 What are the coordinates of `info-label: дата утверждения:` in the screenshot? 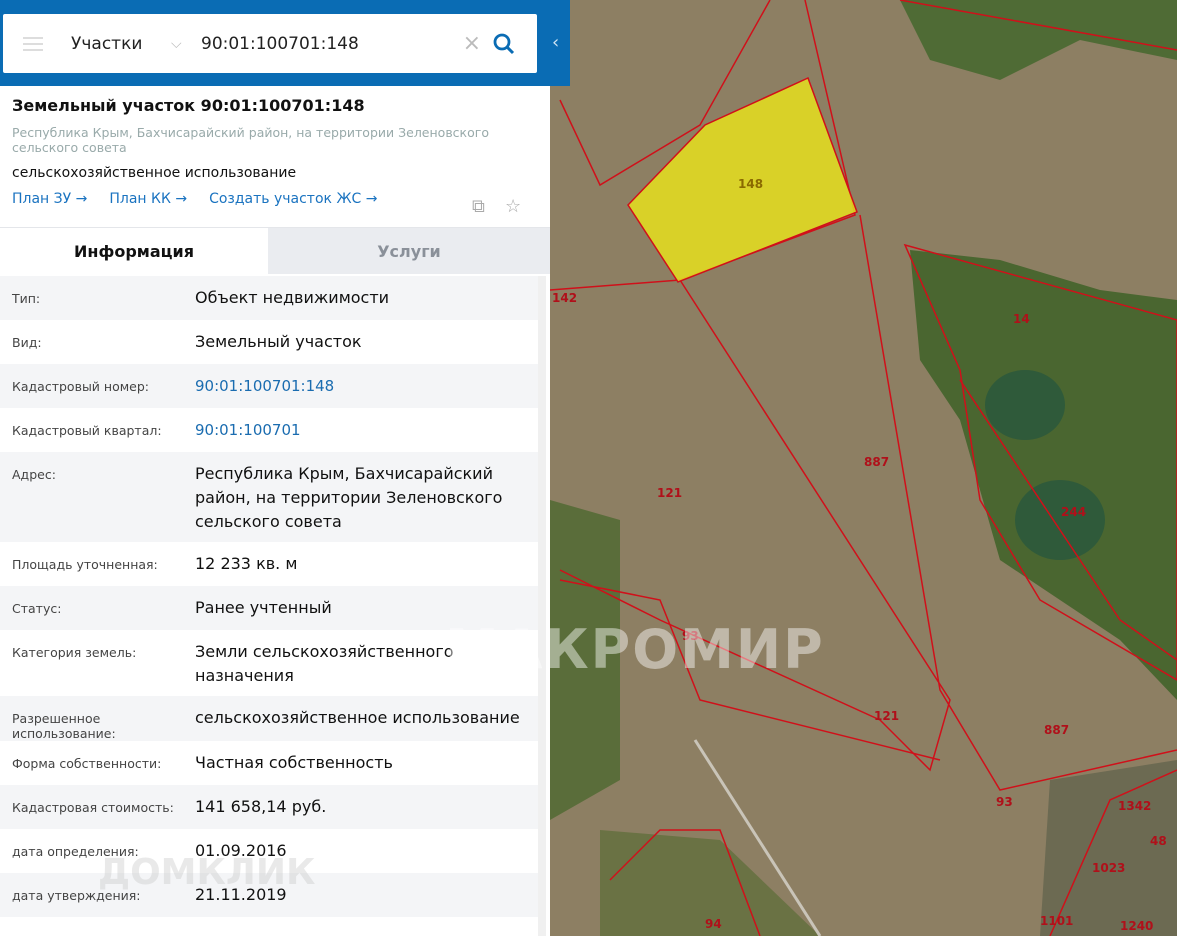 It's located at (76, 895).